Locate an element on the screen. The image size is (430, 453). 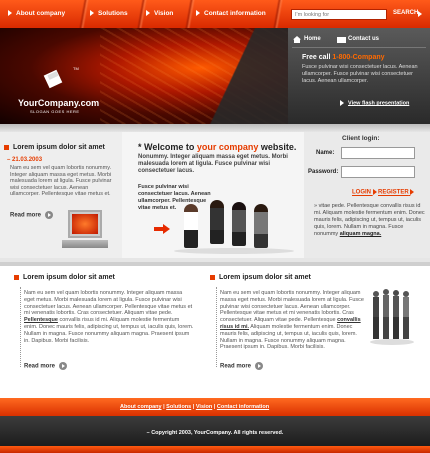
register-button: REGISTER is located at coordinates (398, 192).